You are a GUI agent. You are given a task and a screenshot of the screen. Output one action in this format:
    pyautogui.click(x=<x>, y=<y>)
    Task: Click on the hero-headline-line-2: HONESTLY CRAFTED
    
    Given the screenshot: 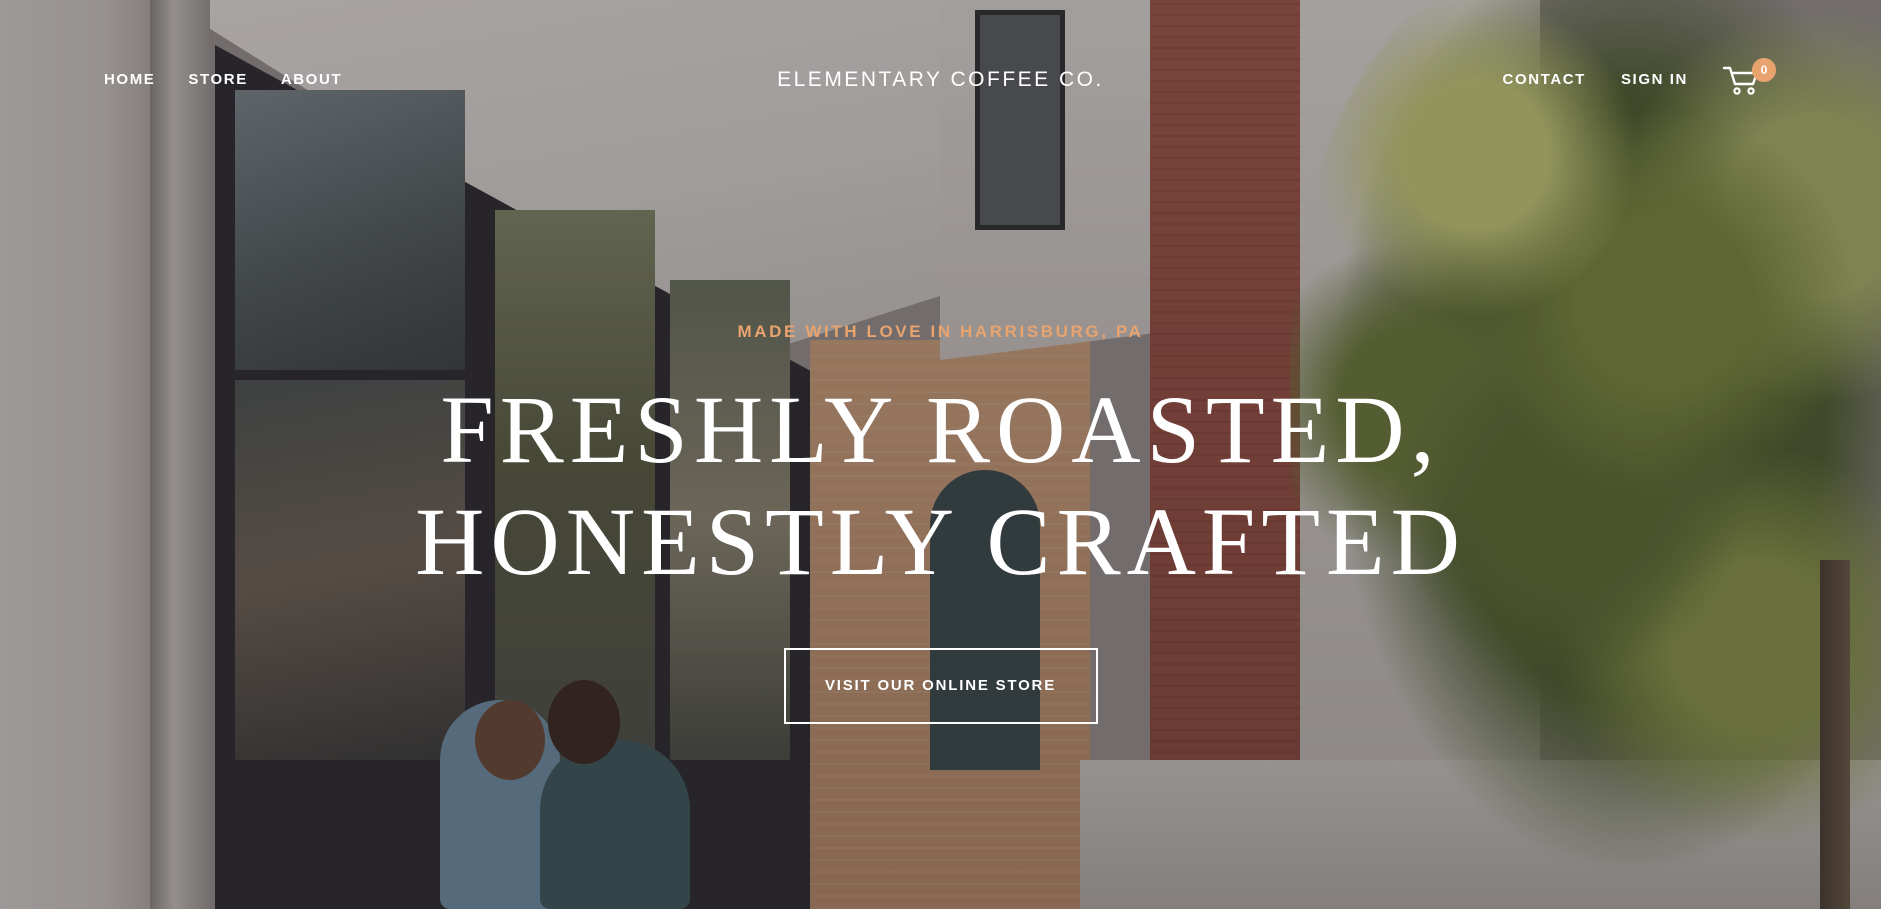 What is the action you would take?
    pyautogui.click(x=940, y=541)
    